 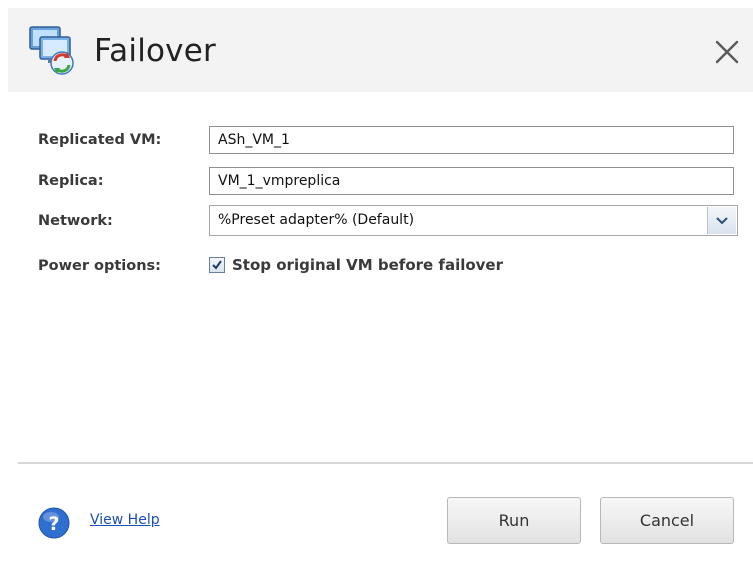 What do you see at coordinates (125, 520) in the screenshot?
I see `view-help-link: View Help` at bounding box center [125, 520].